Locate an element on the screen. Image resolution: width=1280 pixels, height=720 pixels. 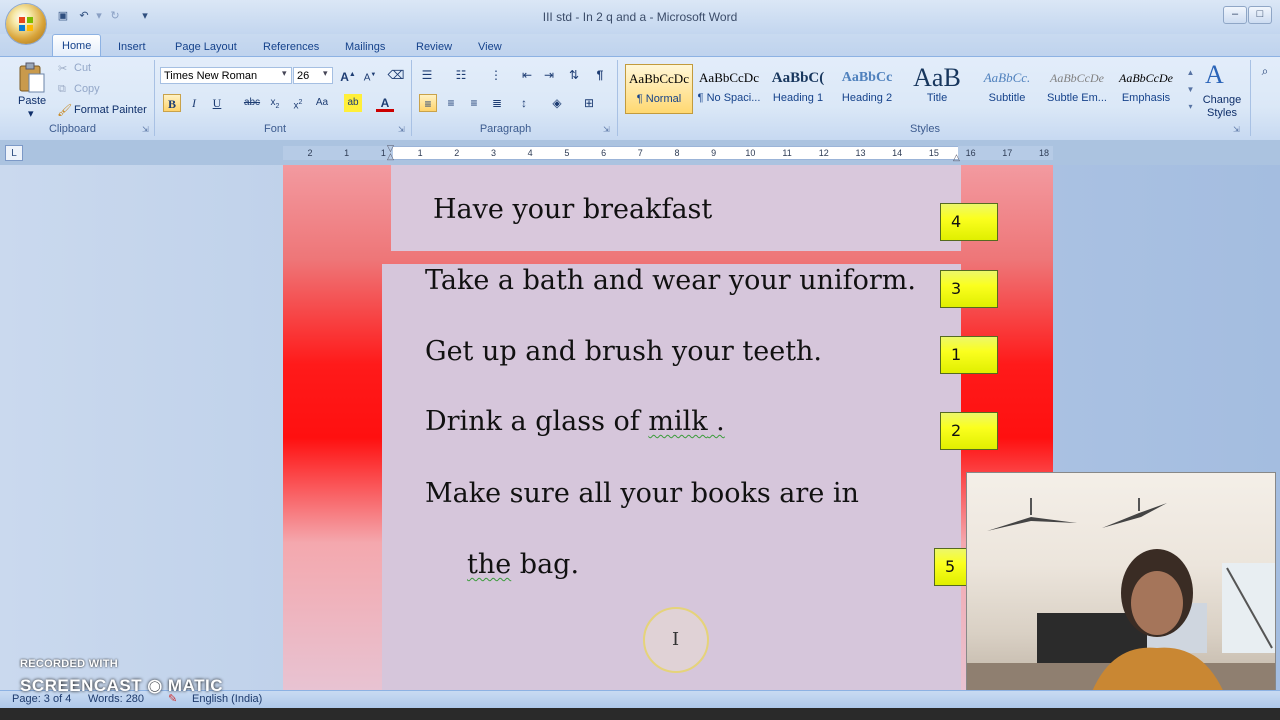
change-case-icon: Aa is located at coordinates (322, 103).